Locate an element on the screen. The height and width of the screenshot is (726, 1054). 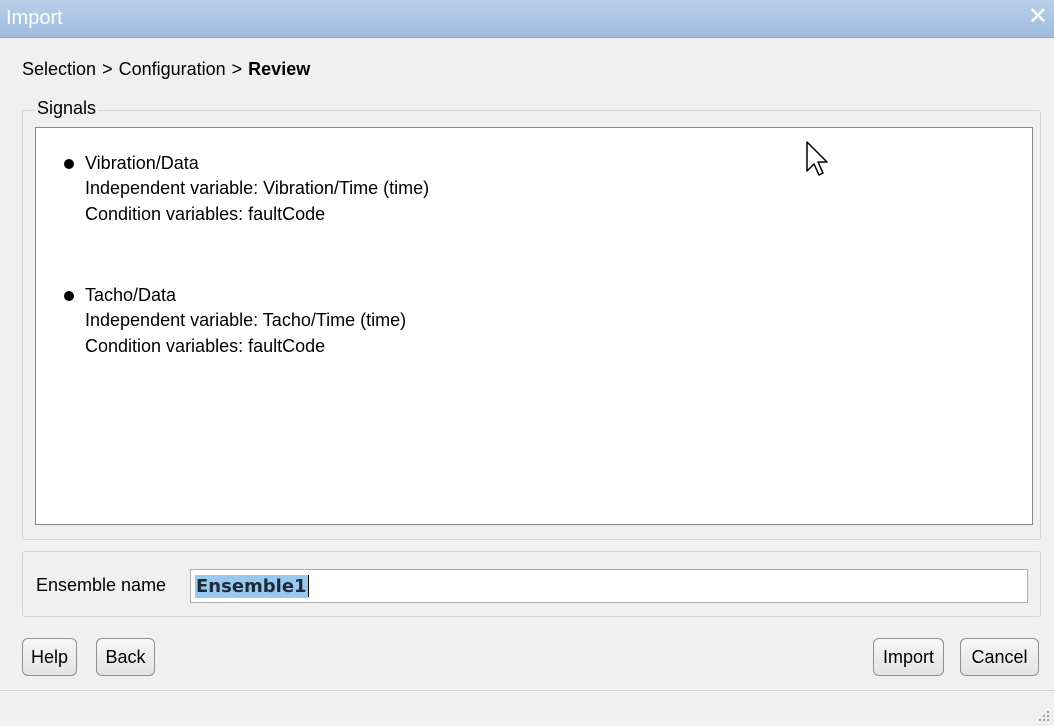
signals-legend: Signals is located at coordinates (67, 108).